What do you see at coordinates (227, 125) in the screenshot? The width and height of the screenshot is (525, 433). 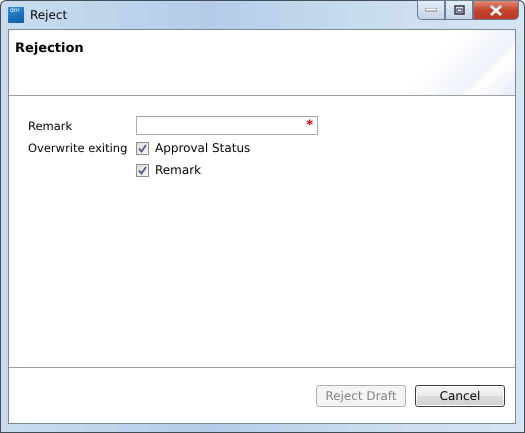 I see `remark-field: *` at bounding box center [227, 125].